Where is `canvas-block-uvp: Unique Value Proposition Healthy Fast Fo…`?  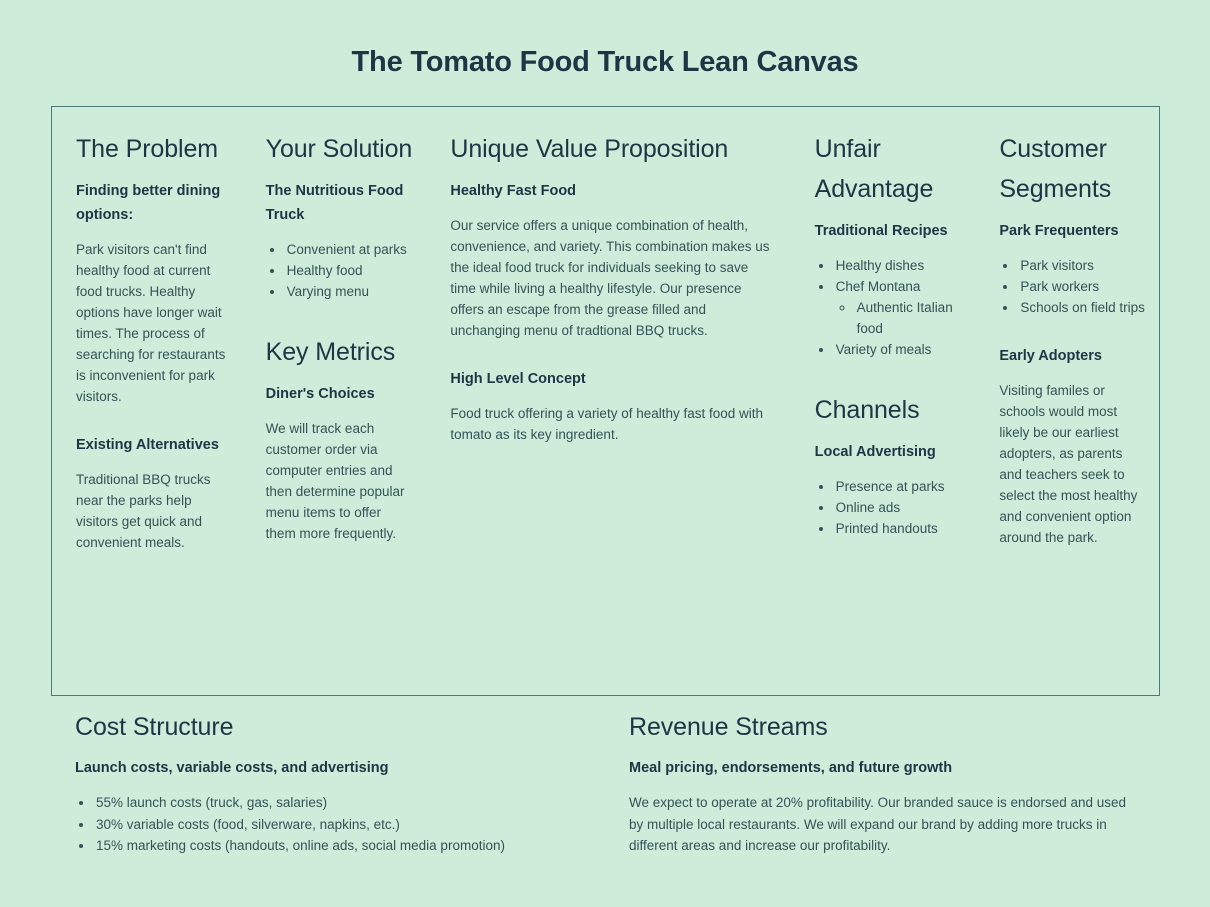 canvas-block-uvp: Unique Value Proposition Healthy Fast Fo… is located at coordinates (608, 287).